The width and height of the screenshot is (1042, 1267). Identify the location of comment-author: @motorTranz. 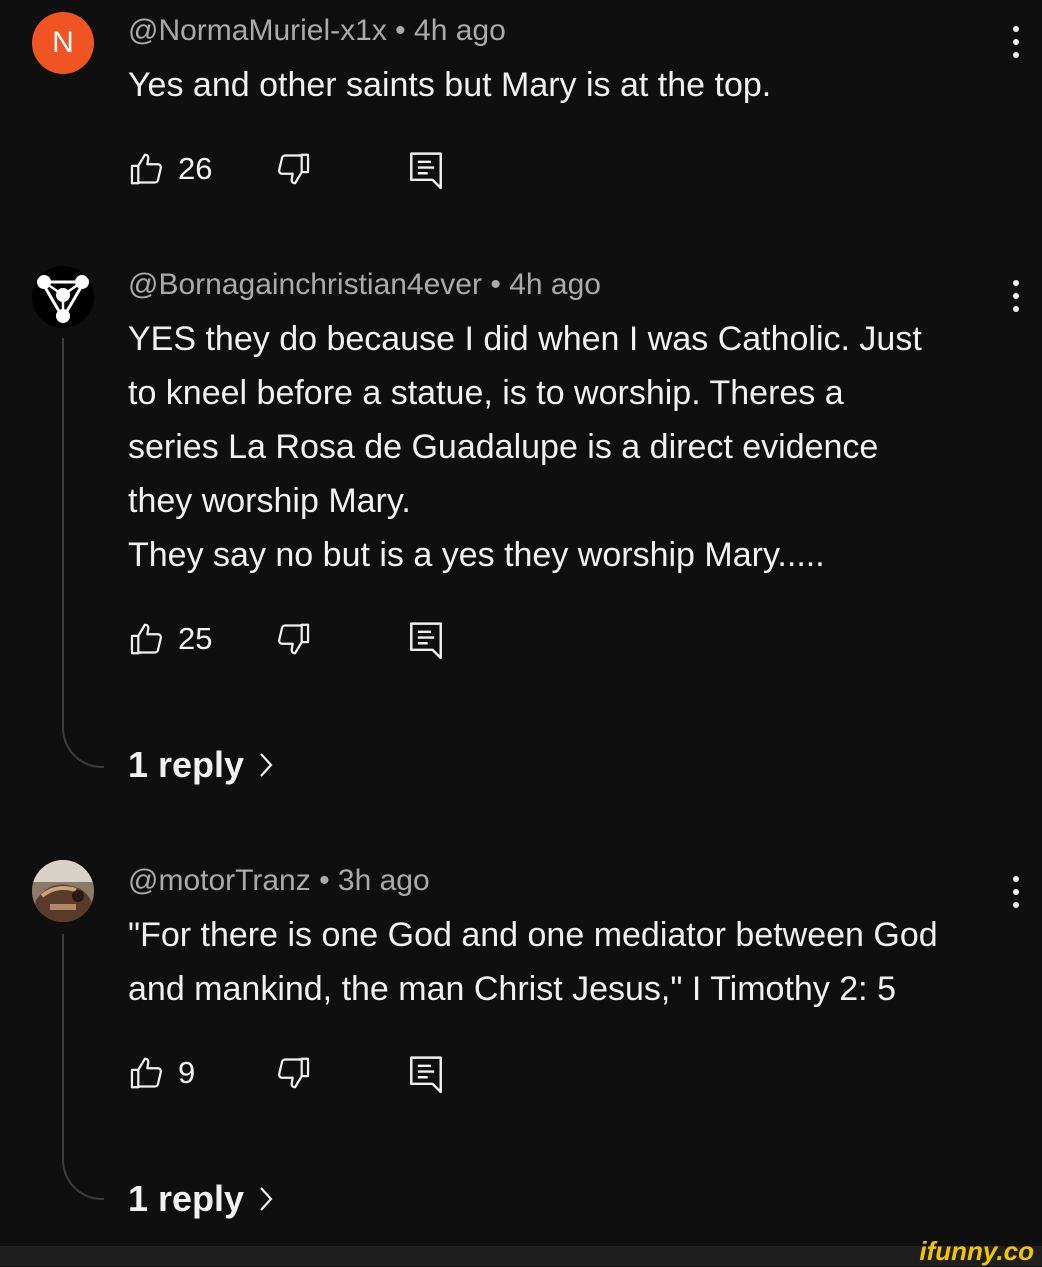
(219, 880).